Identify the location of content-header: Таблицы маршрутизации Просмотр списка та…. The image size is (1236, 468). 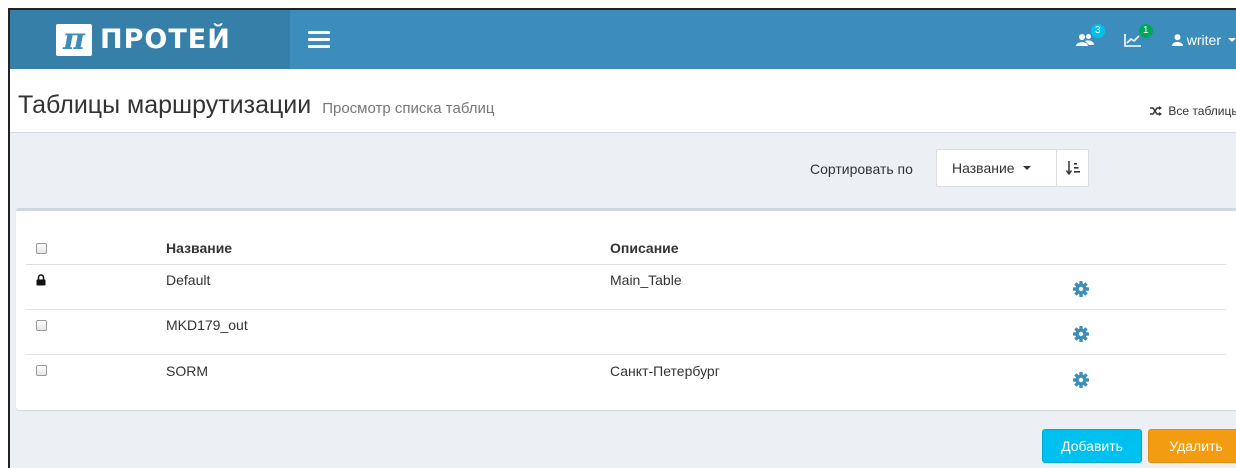
(623, 101).